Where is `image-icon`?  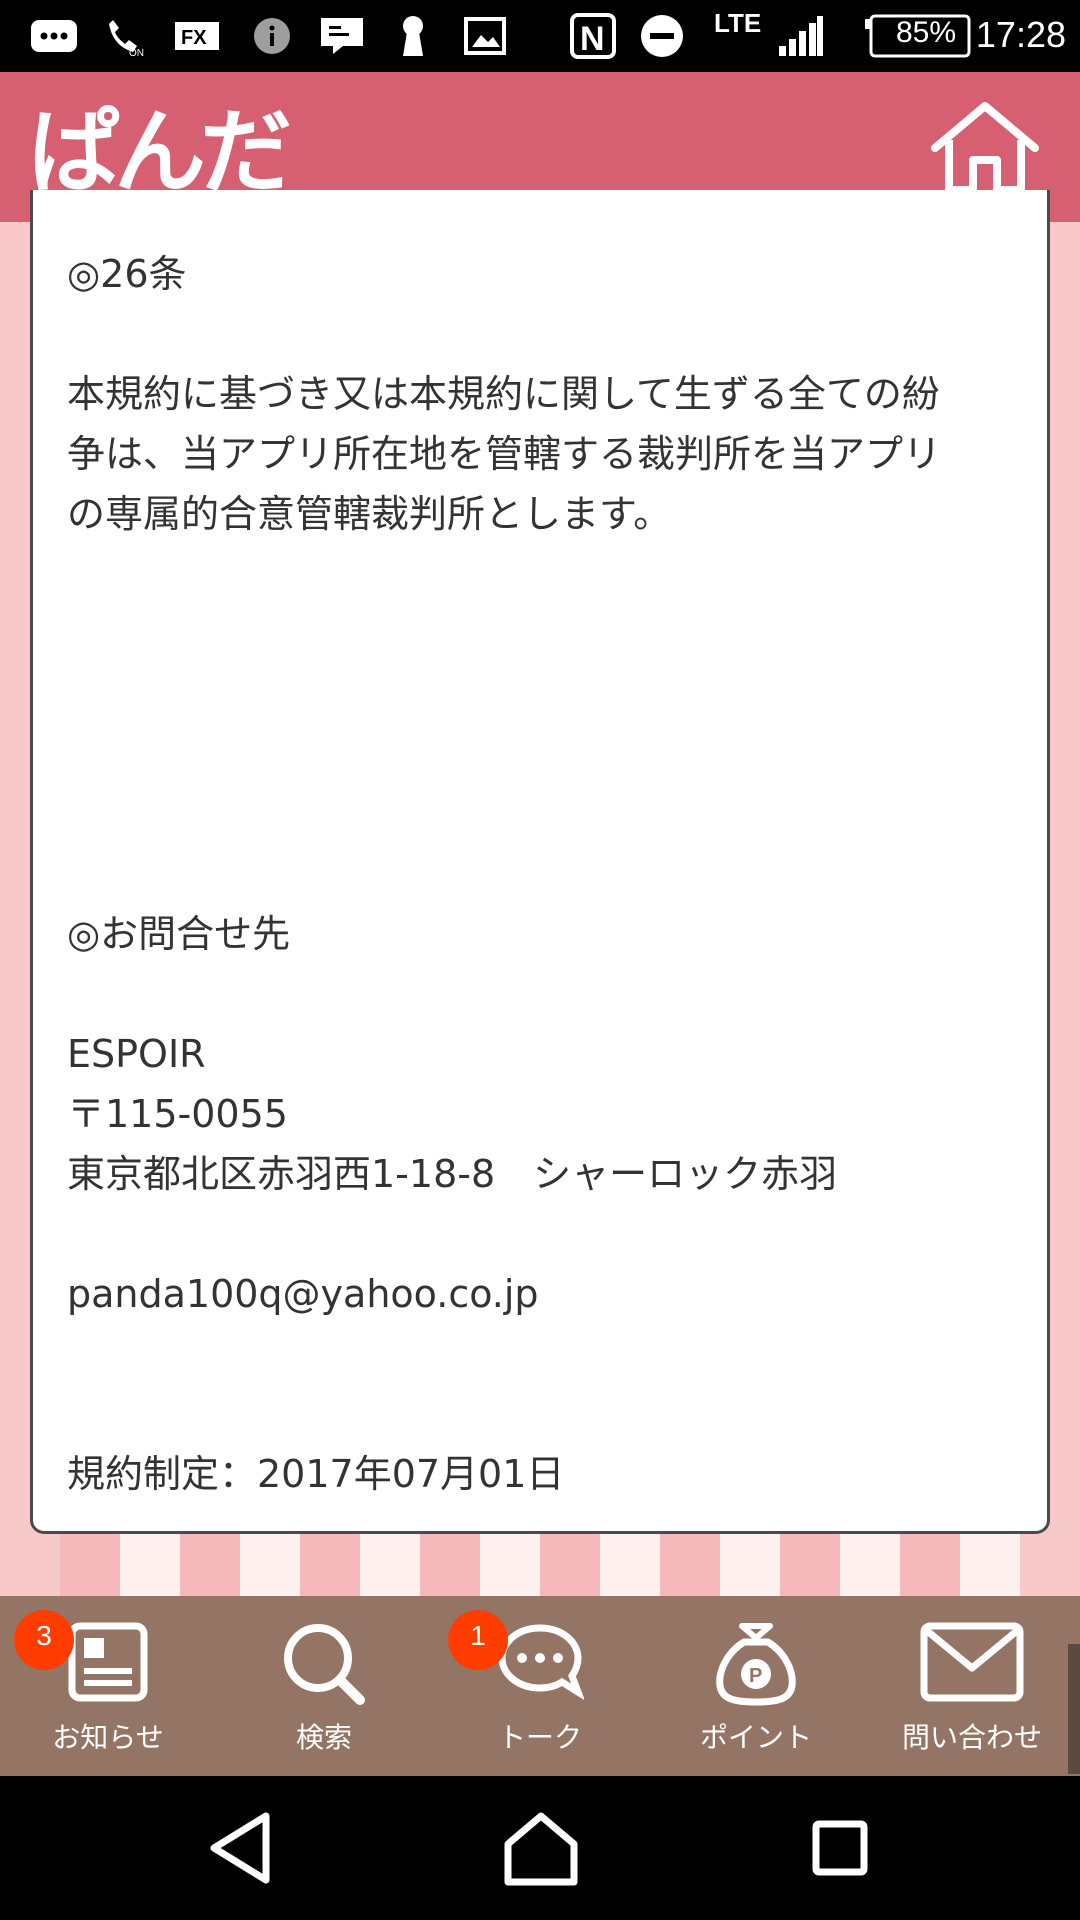 image-icon is located at coordinates (485, 36).